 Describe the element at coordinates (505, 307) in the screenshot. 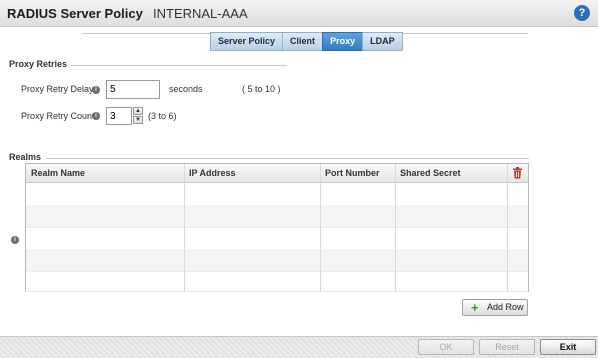

I see `add-row-label: Add Row` at that location.